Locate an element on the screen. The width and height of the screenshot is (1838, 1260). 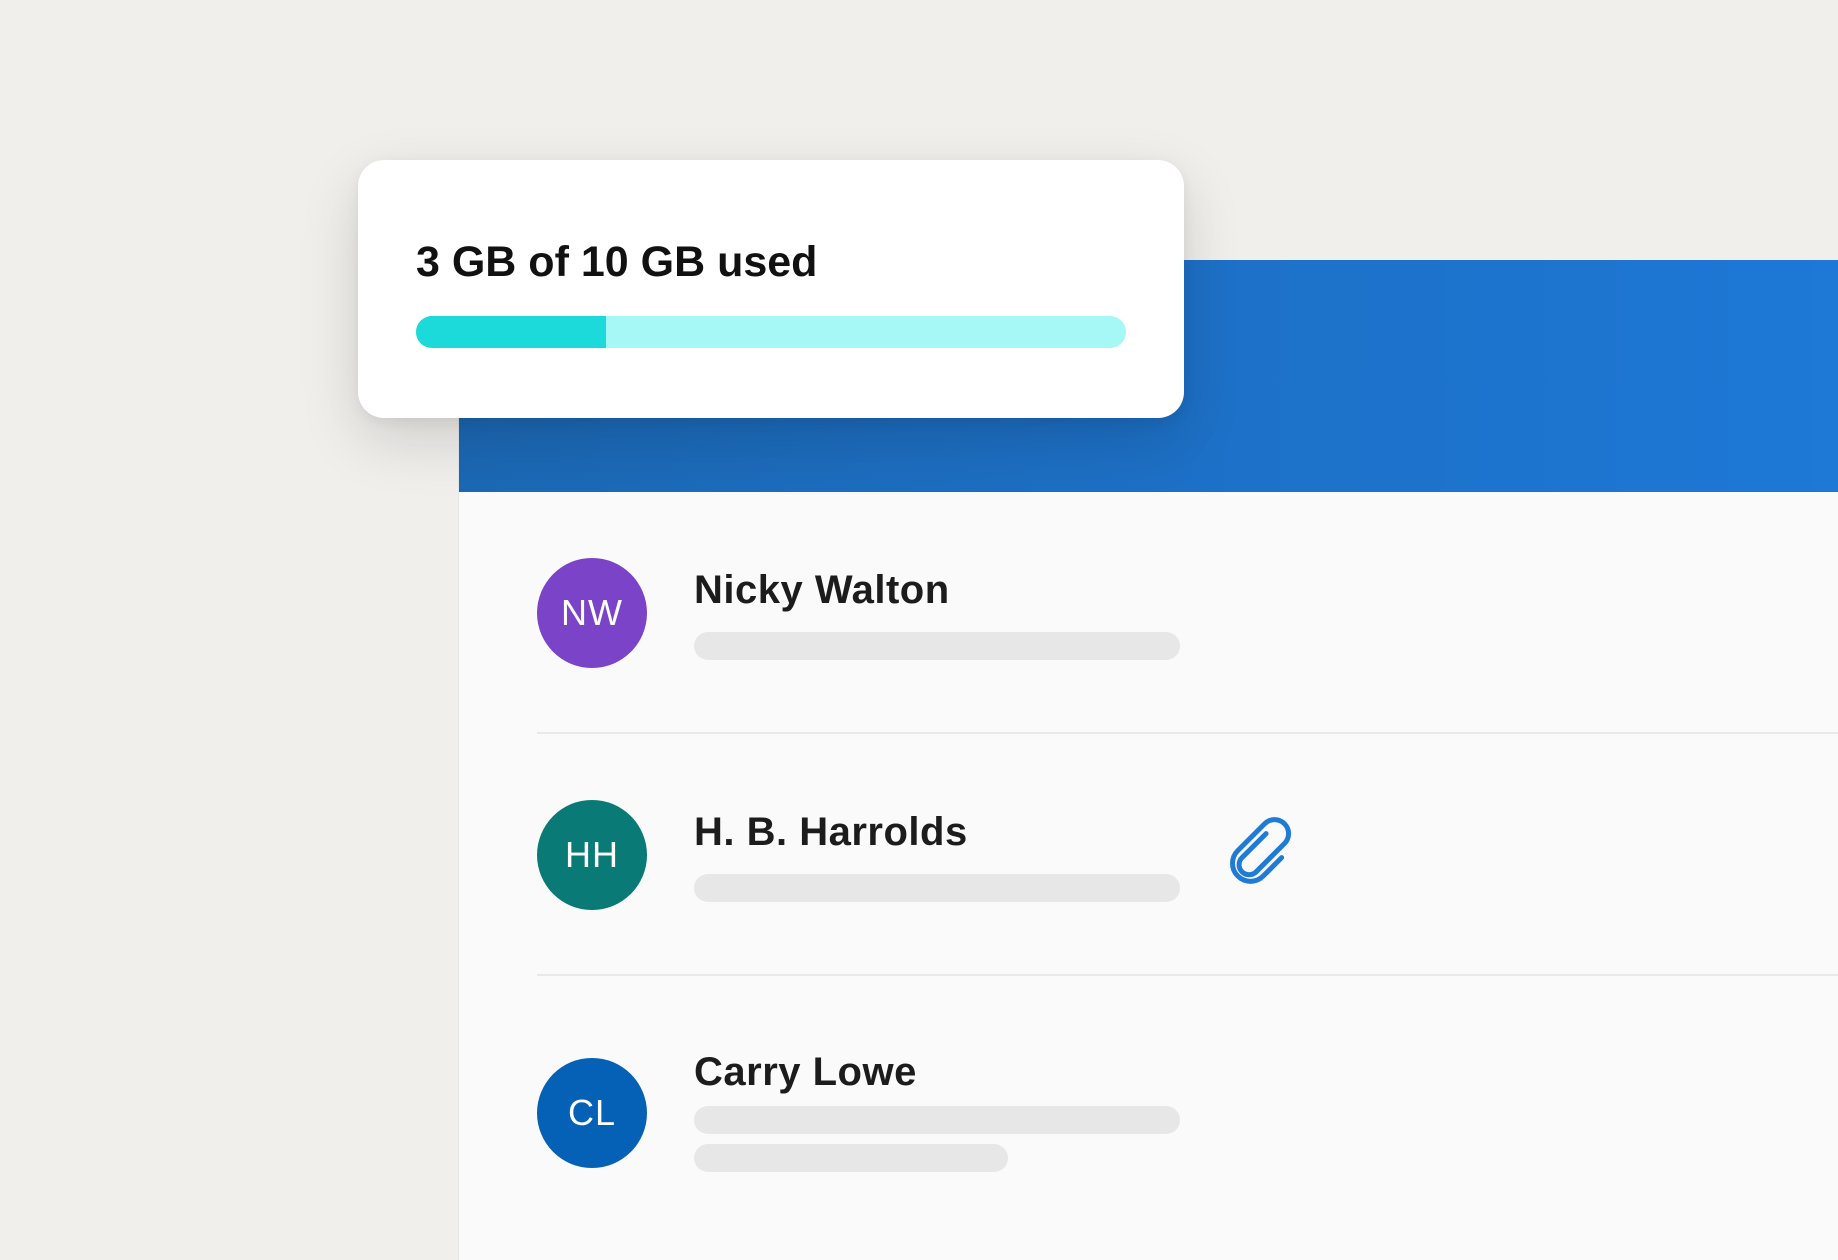
storage-progress-fill is located at coordinates (511, 332).